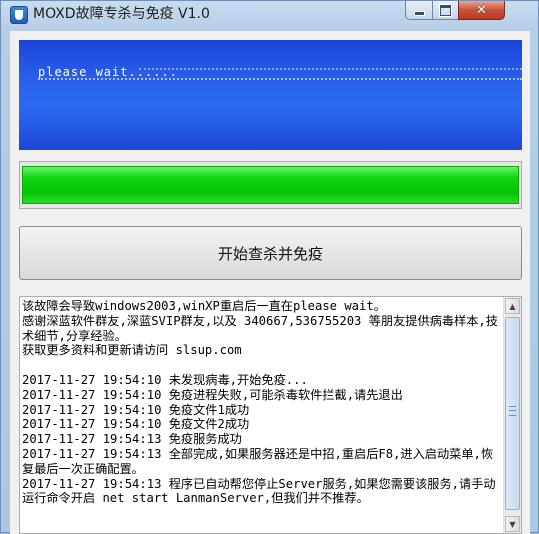  Describe the element at coordinates (269, 15) in the screenshot. I see `title-bar: MOXD故障专杀与免疫 V1.0 ✕` at that location.